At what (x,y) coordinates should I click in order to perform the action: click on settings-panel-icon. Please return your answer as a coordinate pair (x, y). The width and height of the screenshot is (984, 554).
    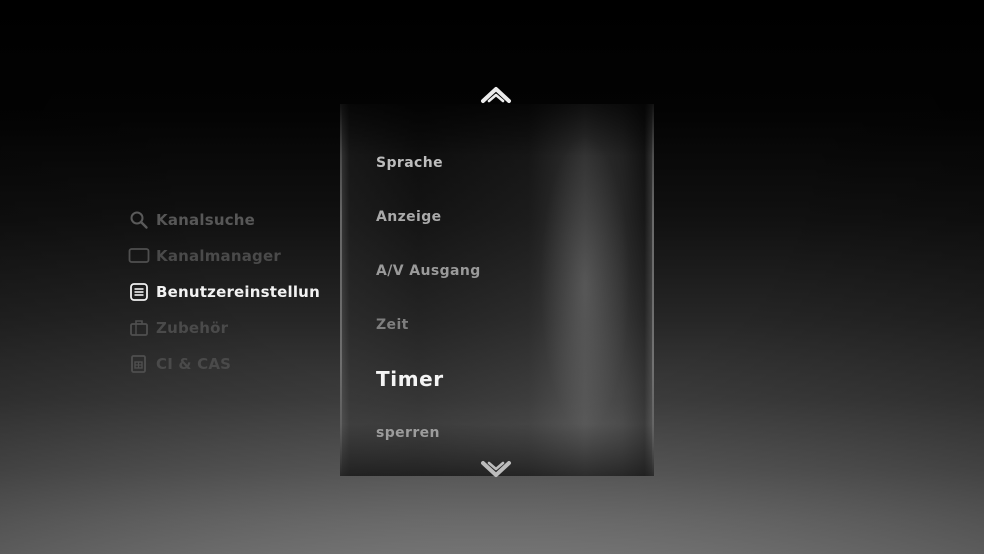
    Looking at the image, I should click on (139, 292).